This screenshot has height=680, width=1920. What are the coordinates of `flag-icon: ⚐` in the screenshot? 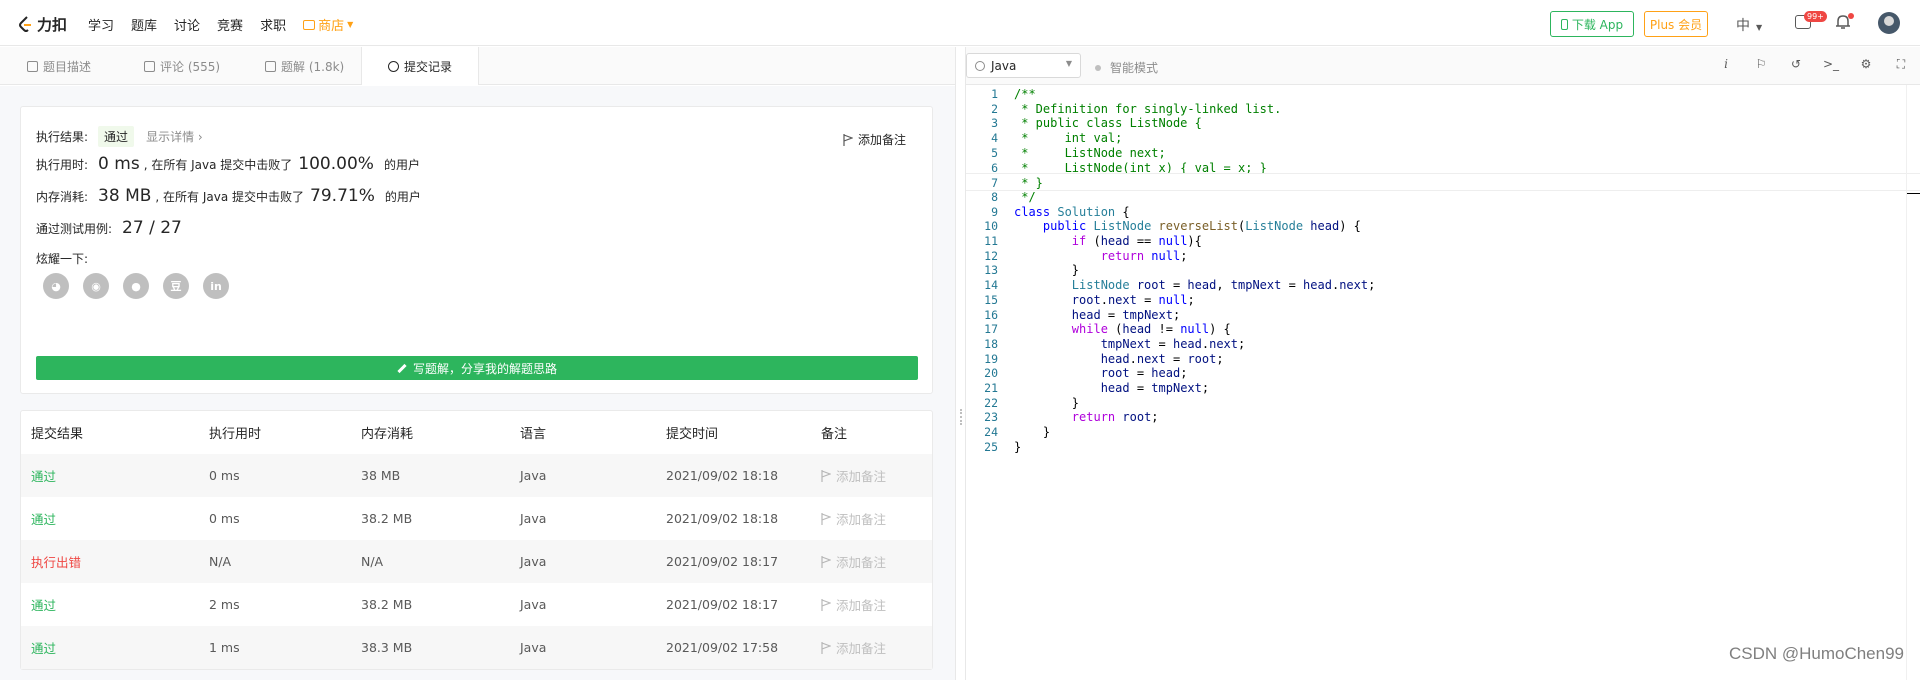 It's located at (1761, 64).